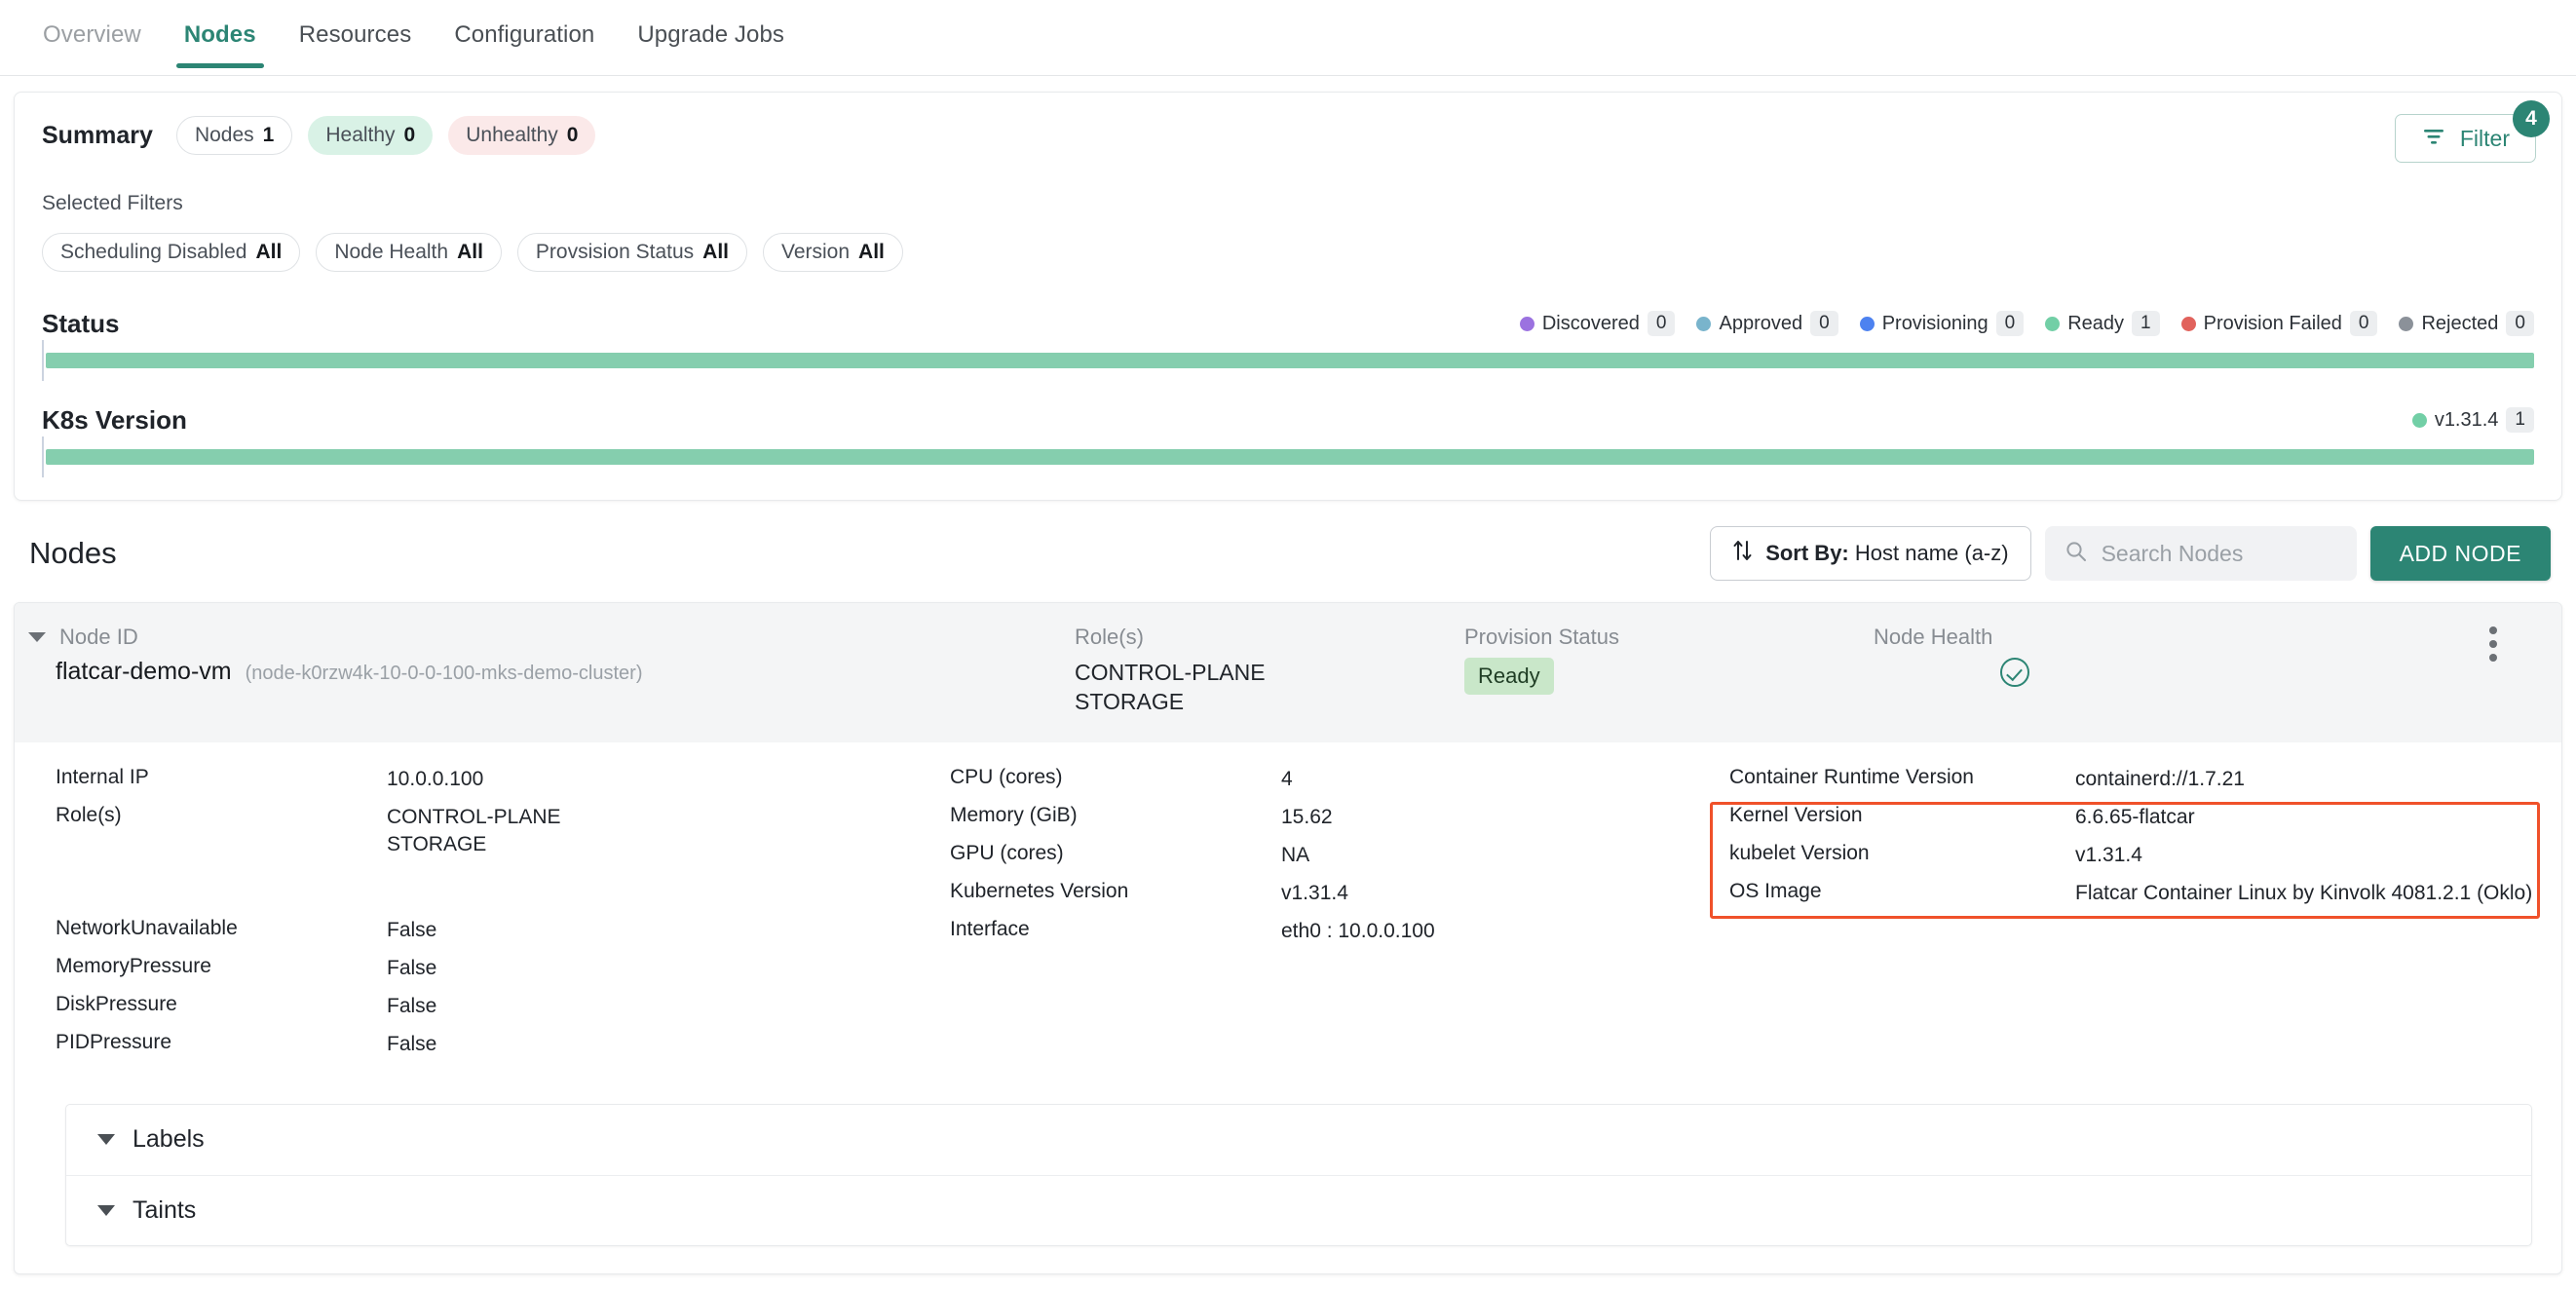 The image size is (2576, 1290). I want to click on detail-spacer, so click(473, 898).